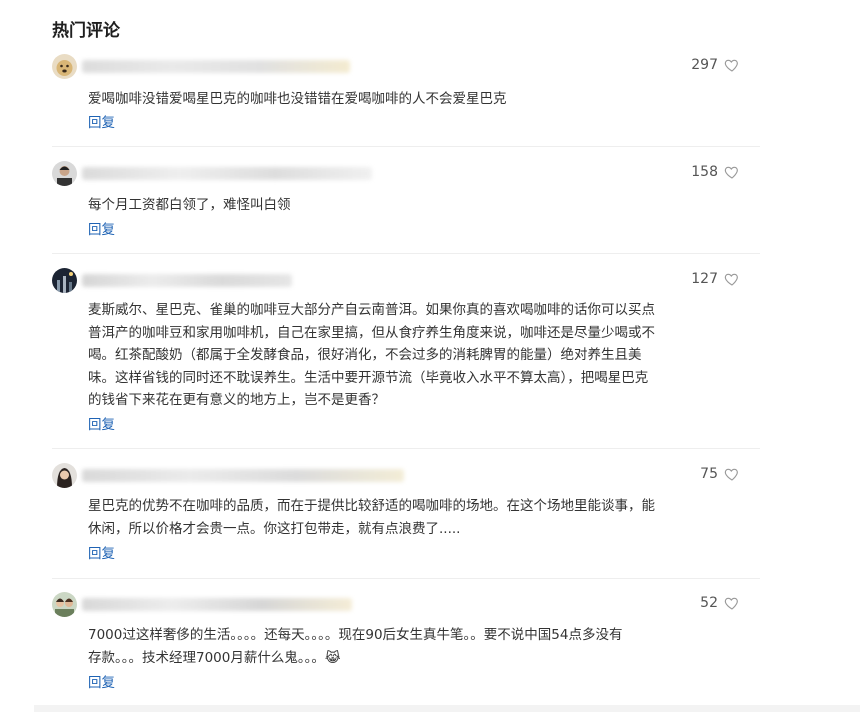 This screenshot has height=712, width=861. Describe the element at coordinates (715, 172) in the screenshot. I see `like-count: 158` at that location.